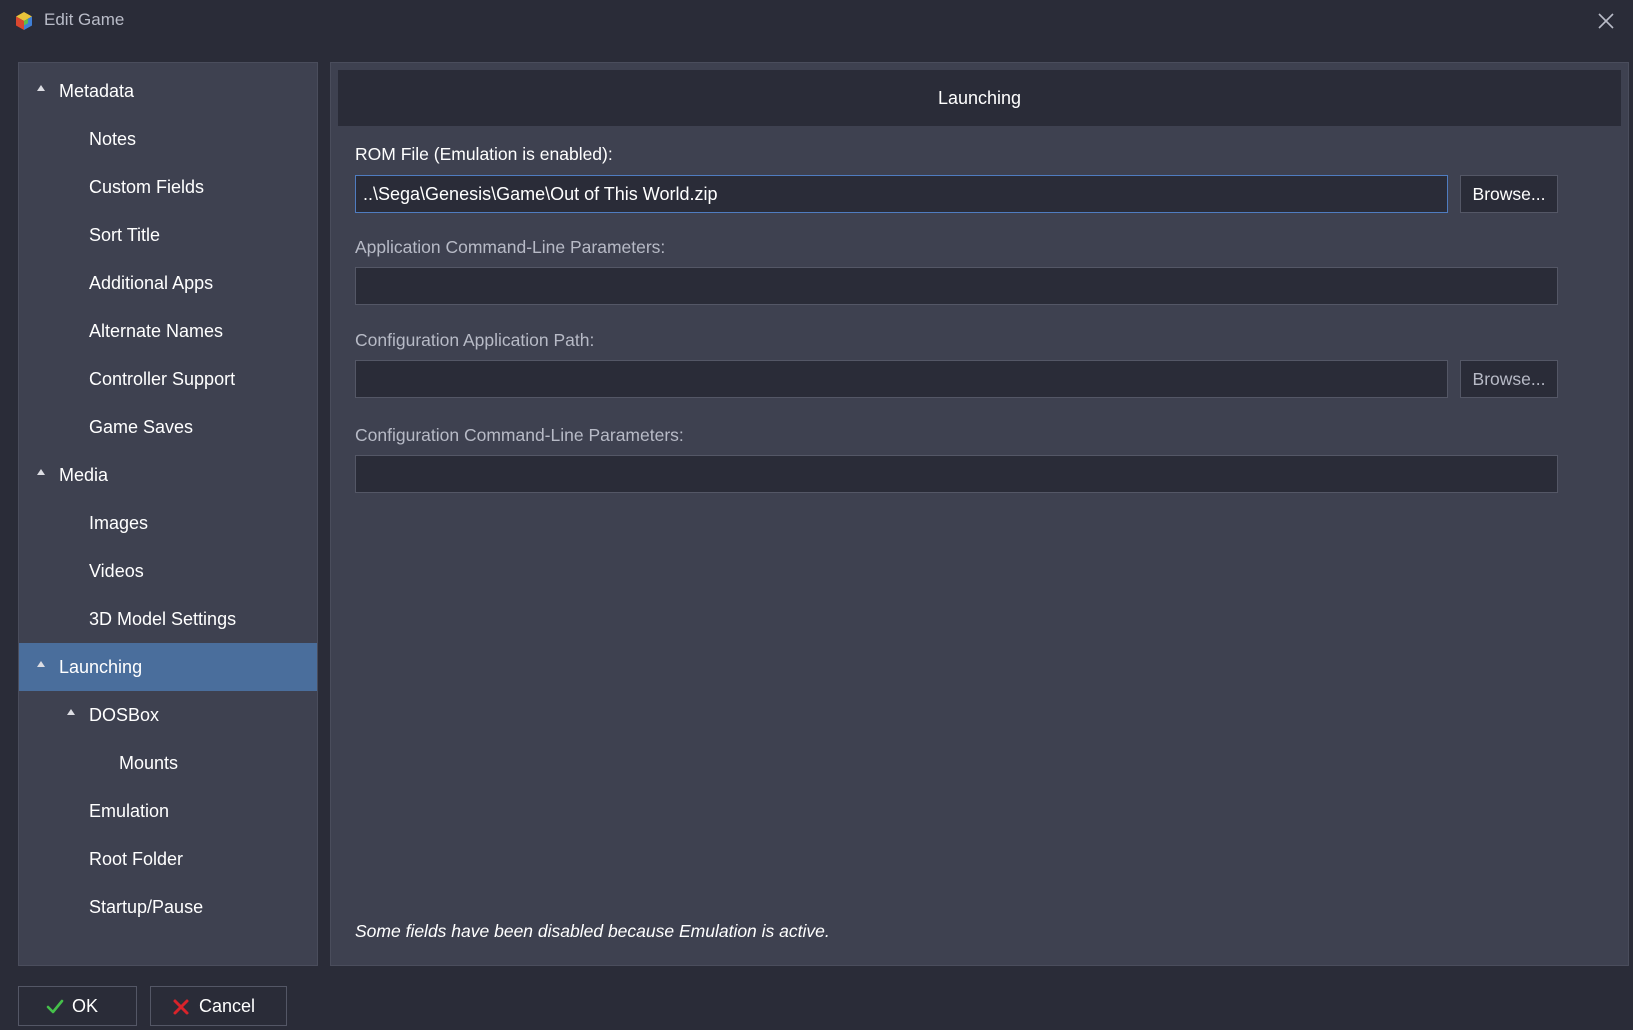  Describe the element at coordinates (181, 1007) in the screenshot. I see `cross-icon` at that location.